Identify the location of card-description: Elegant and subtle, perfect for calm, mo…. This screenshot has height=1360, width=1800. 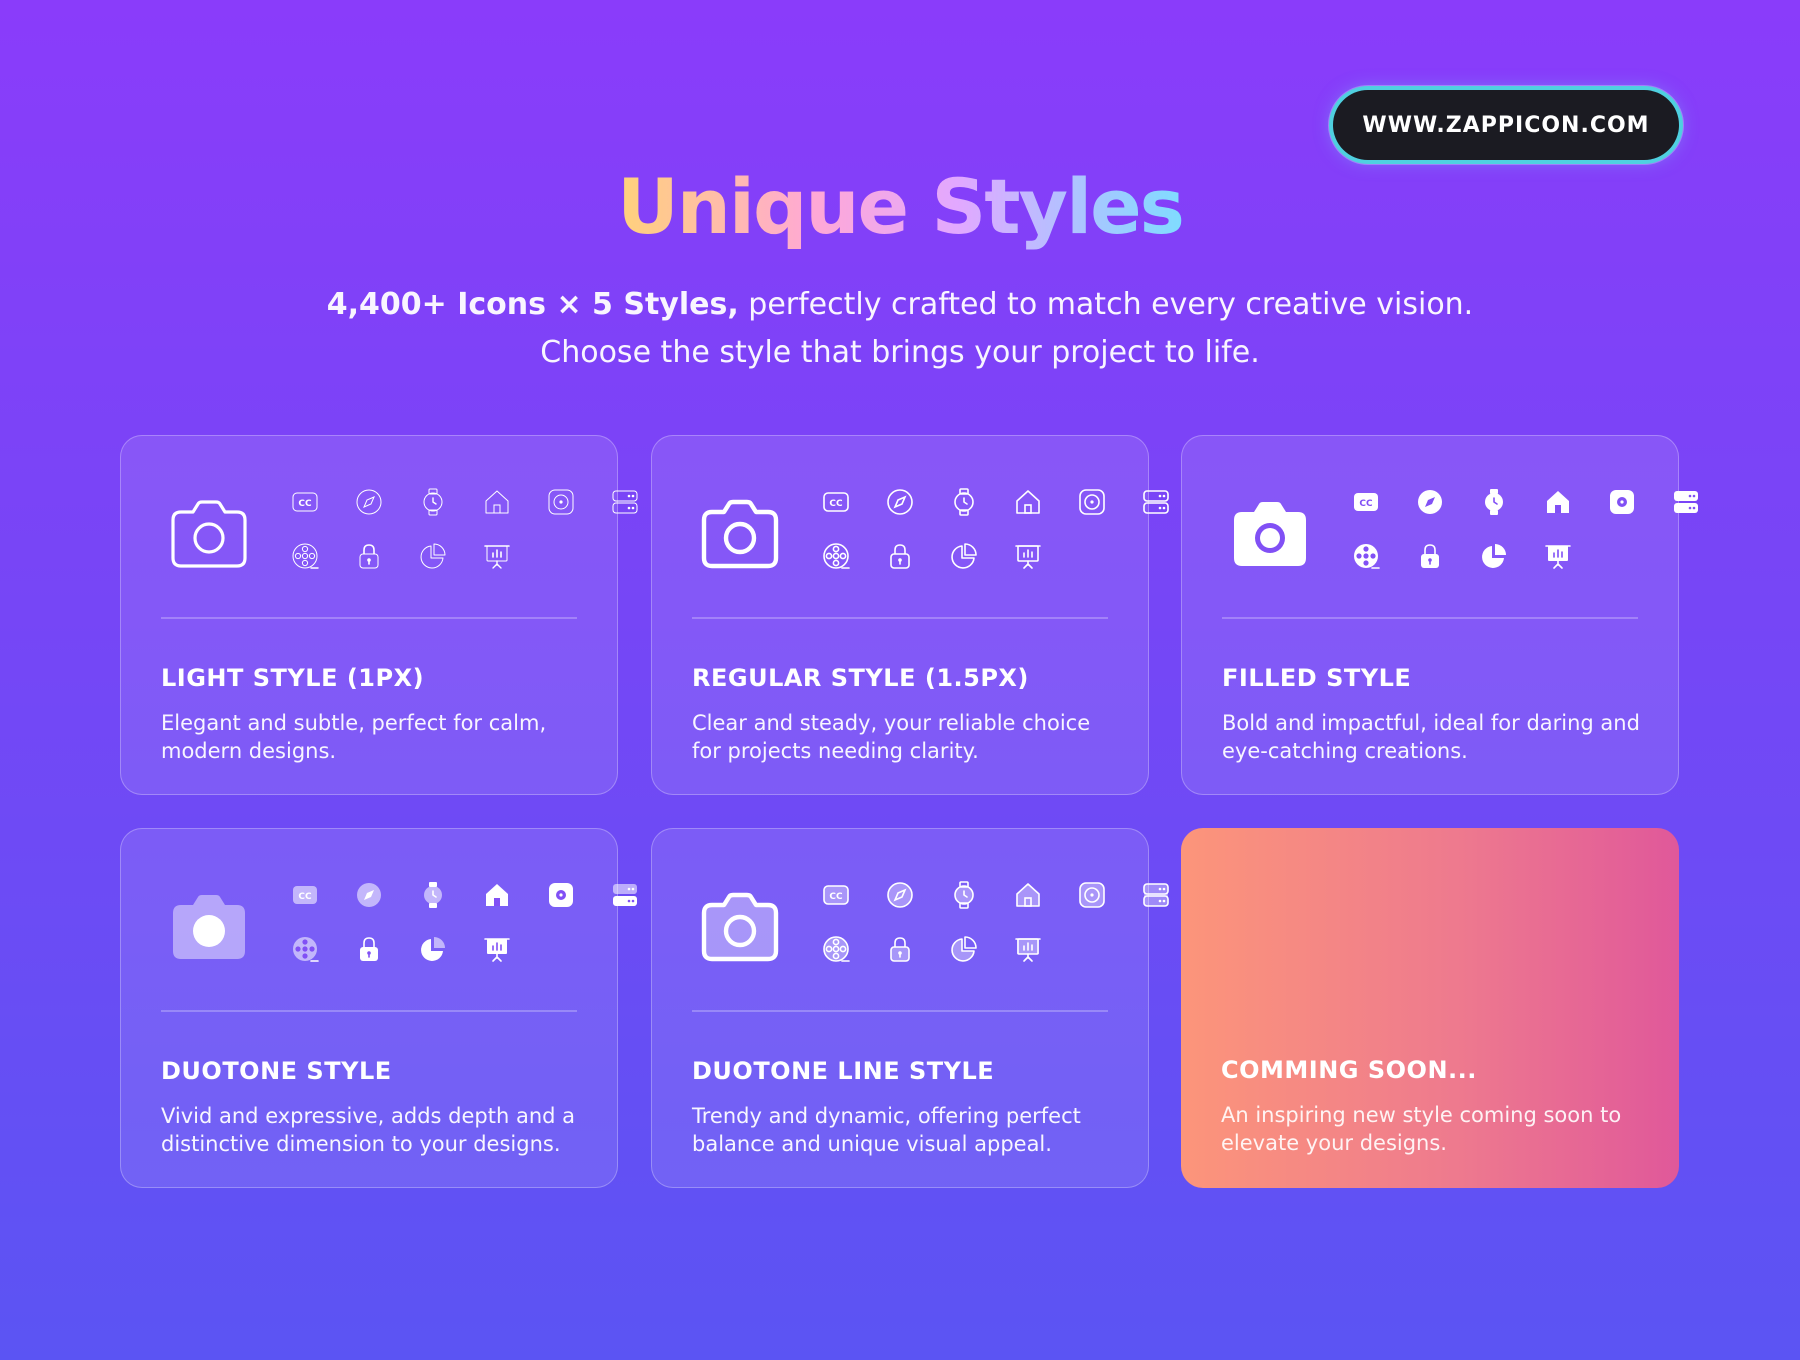
(354, 737).